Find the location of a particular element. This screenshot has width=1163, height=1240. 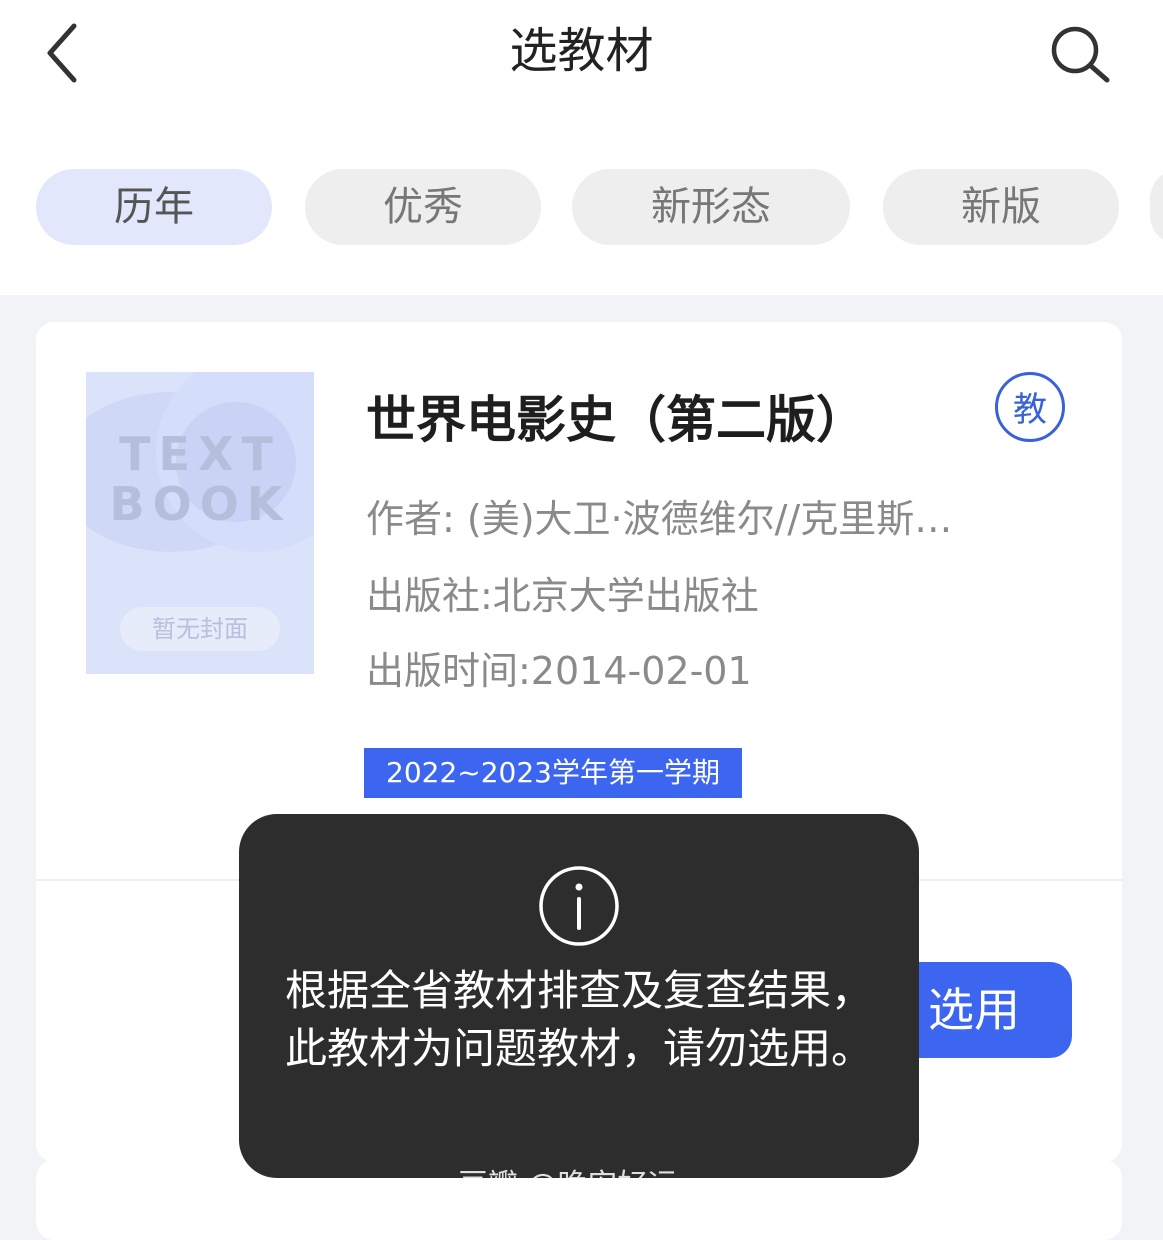

search-button is located at coordinates (1080, 53).